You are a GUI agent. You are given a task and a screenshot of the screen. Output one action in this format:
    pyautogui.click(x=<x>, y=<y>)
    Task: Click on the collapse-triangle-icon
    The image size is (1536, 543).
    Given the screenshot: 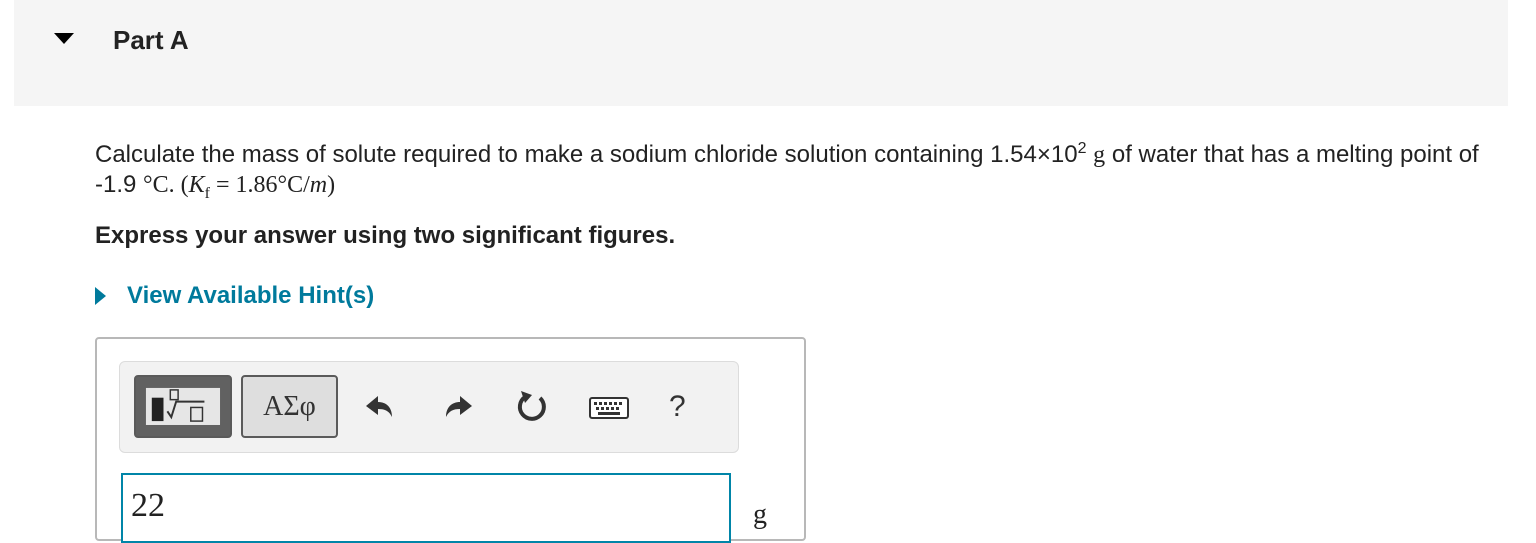 What is the action you would take?
    pyautogui.click(x=64, y=38)
    